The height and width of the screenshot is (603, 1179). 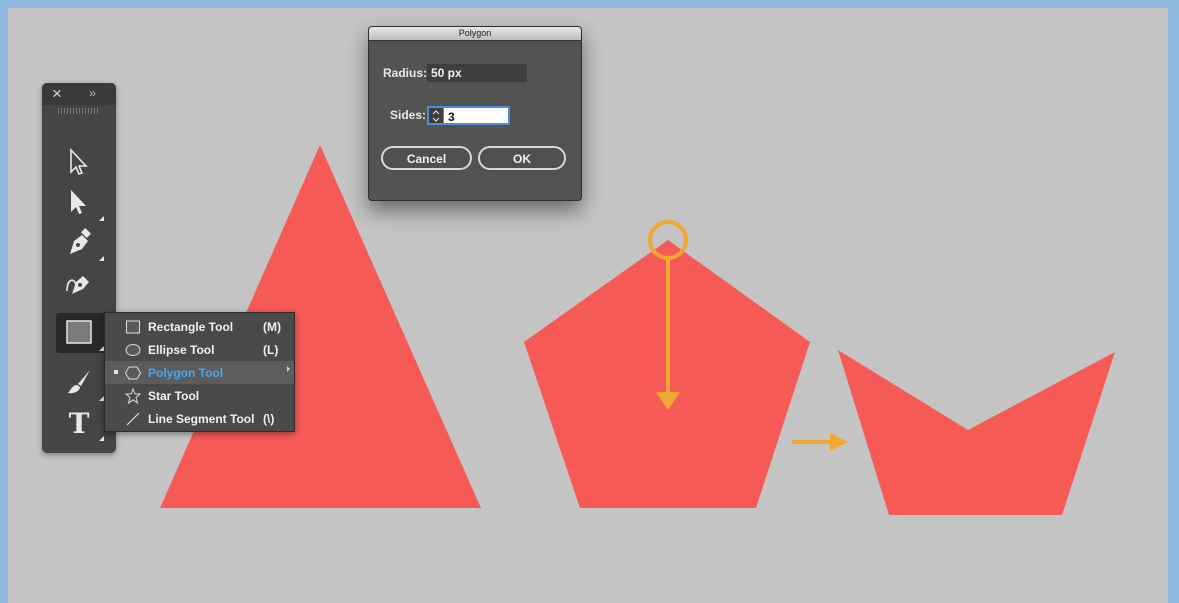 I want to click on paintbrush-tool-button, so click(x=81, y=383).